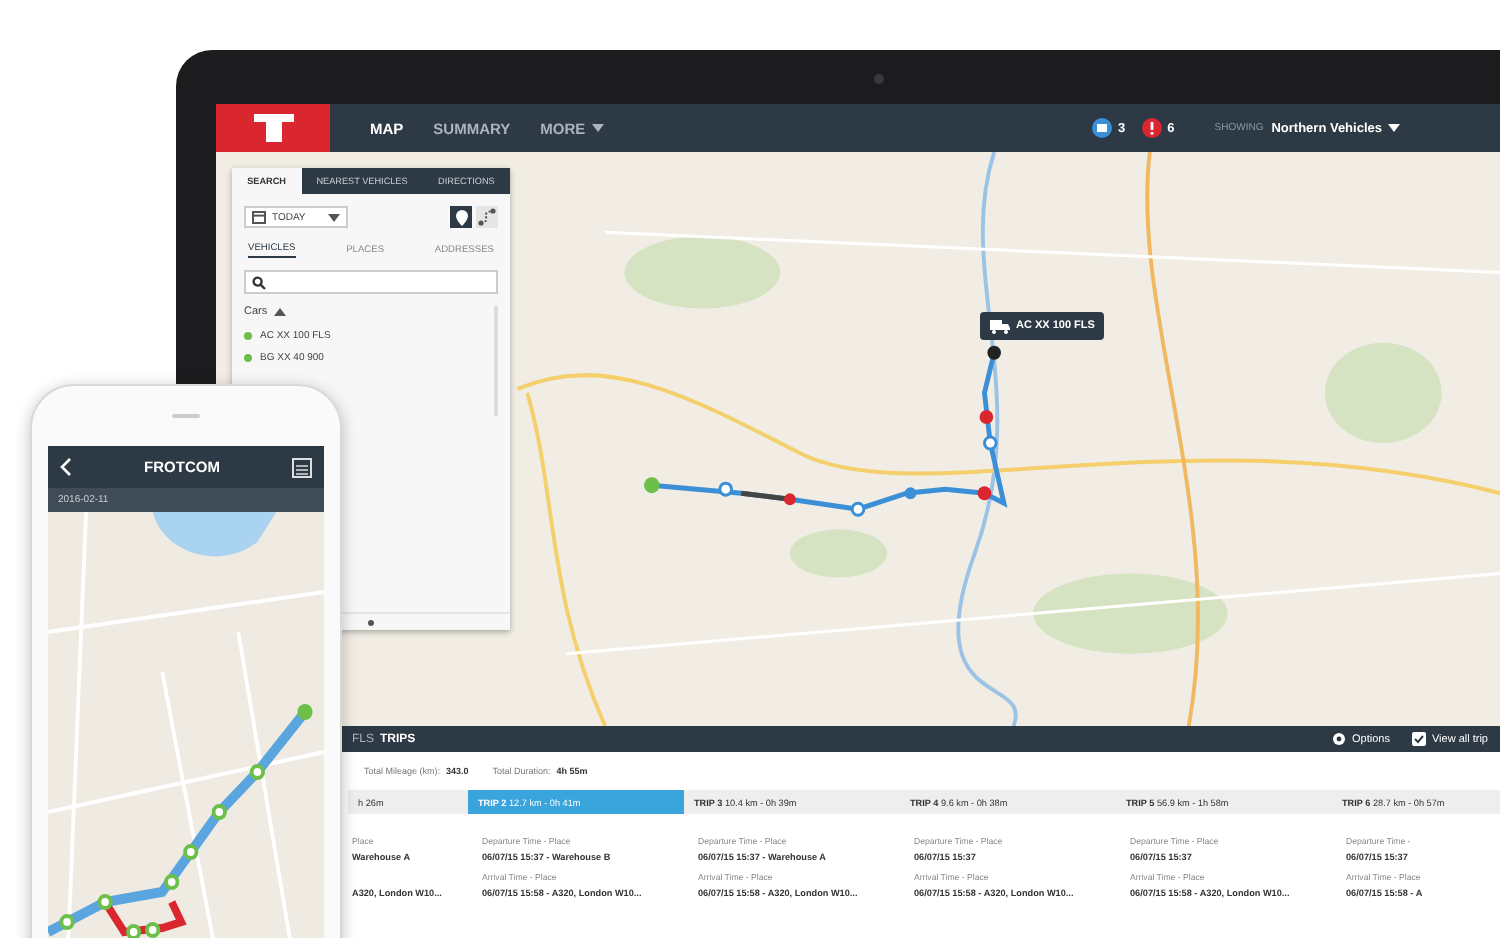 The width and height of the screenshot is (1500, 938). Describe the element at coordinates (273, 128) in the screenshot. I see `logo-icon` at that location.